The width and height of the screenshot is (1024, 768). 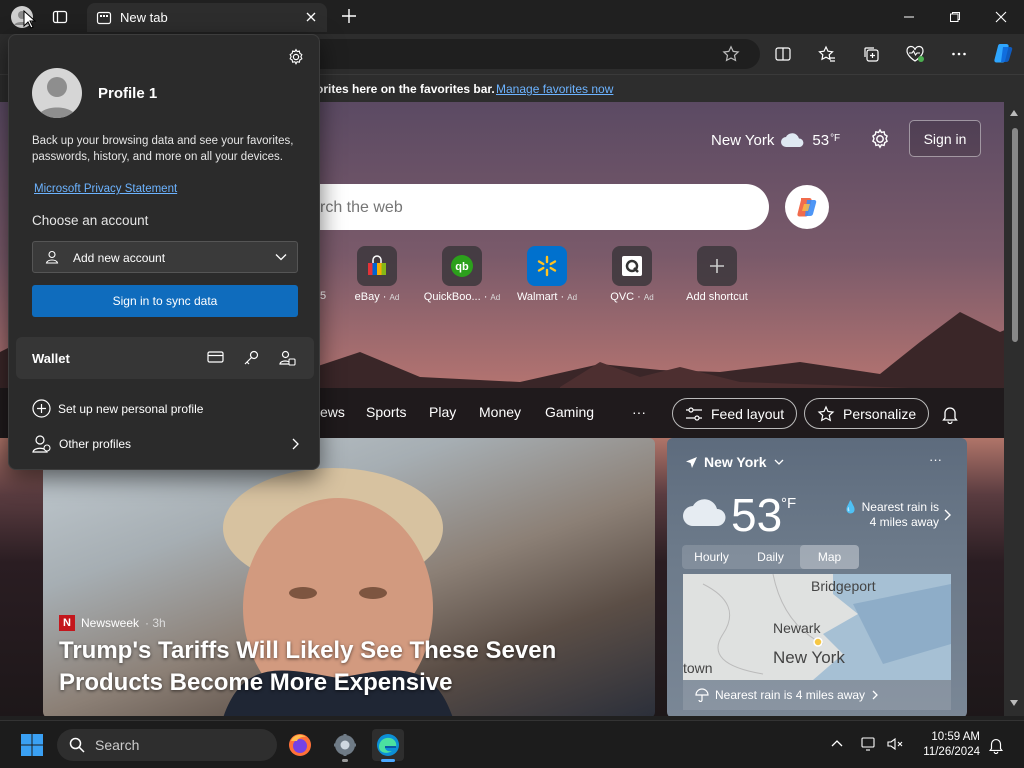 I want to click on manage-favorites-link: Manage favorites now, so click(x=554, y=89).